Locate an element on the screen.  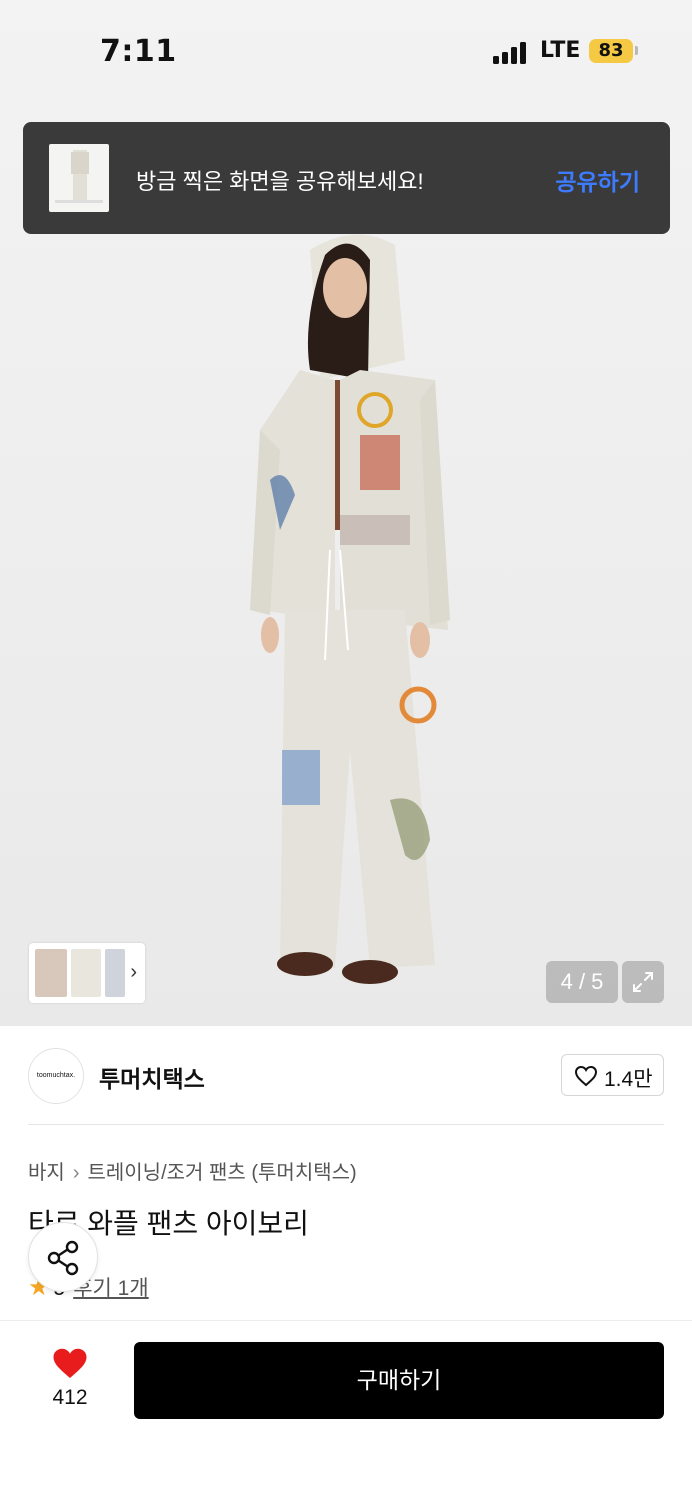
brand-like-button: 1.4만 is located at coordinates (612, 1075).